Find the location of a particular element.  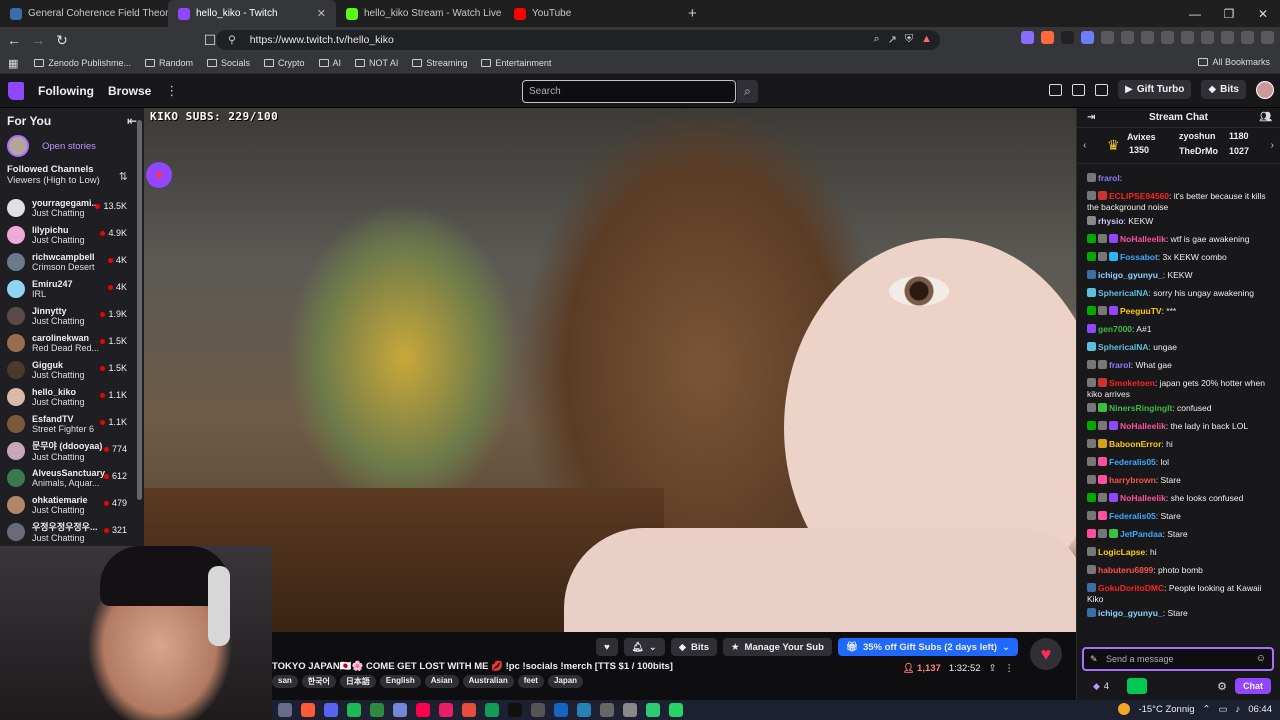

gift-turbo-button: ▶ Gift Turbo is located at coordinates (1155, 89).